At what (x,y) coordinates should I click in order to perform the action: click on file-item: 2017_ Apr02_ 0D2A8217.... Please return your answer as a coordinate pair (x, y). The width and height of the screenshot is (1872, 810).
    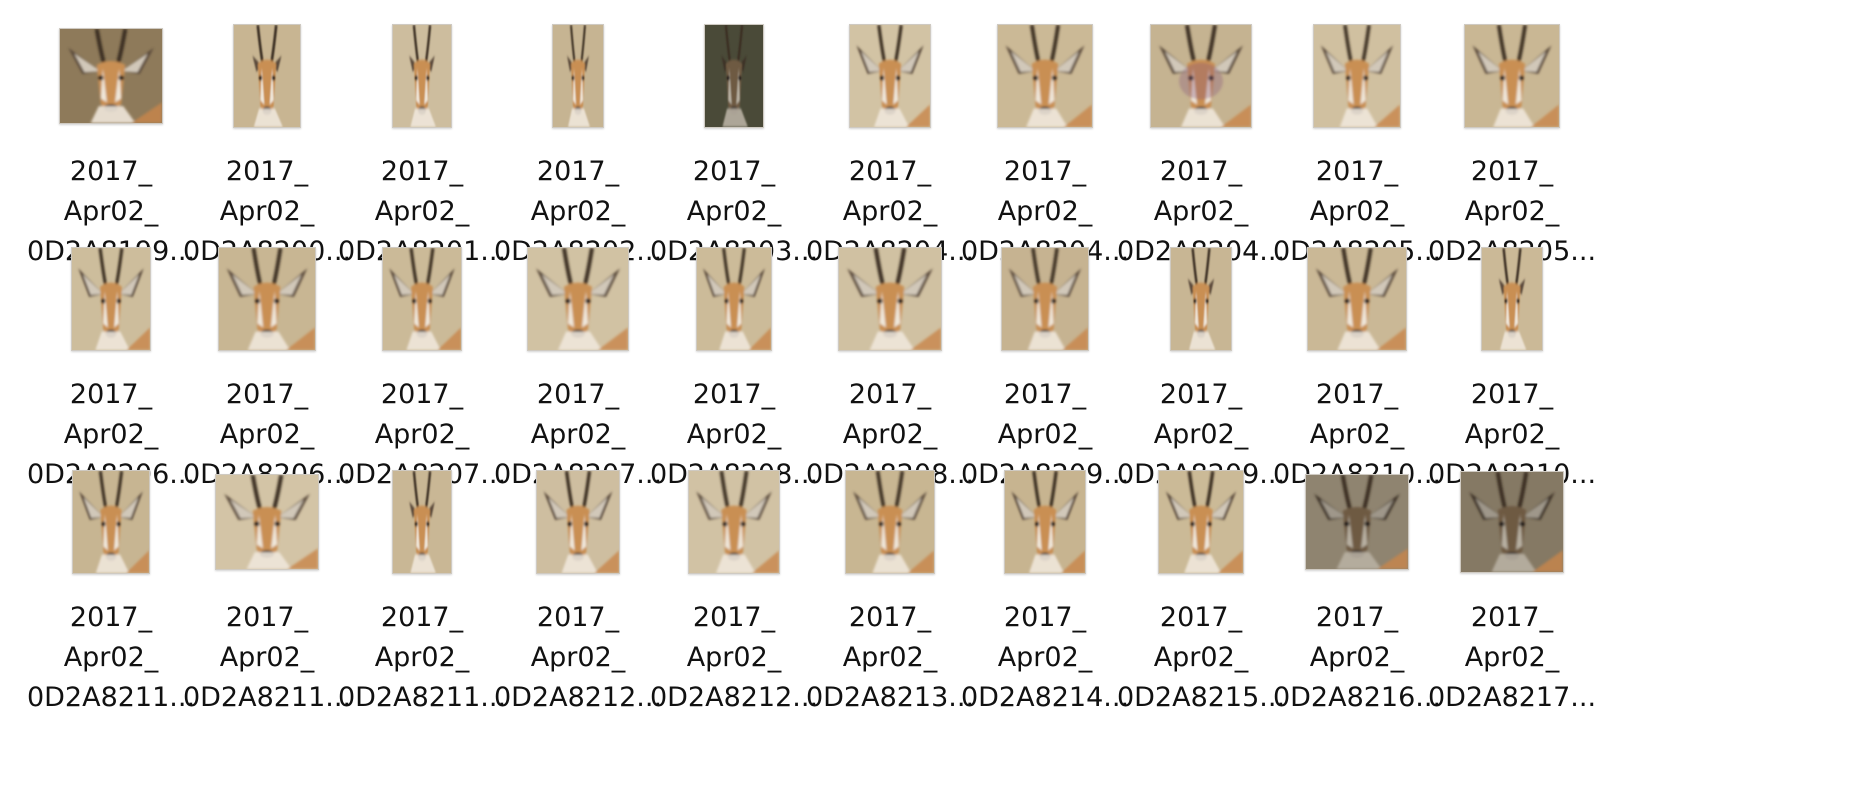
    Looking at the image, I should click on (1512, 585).